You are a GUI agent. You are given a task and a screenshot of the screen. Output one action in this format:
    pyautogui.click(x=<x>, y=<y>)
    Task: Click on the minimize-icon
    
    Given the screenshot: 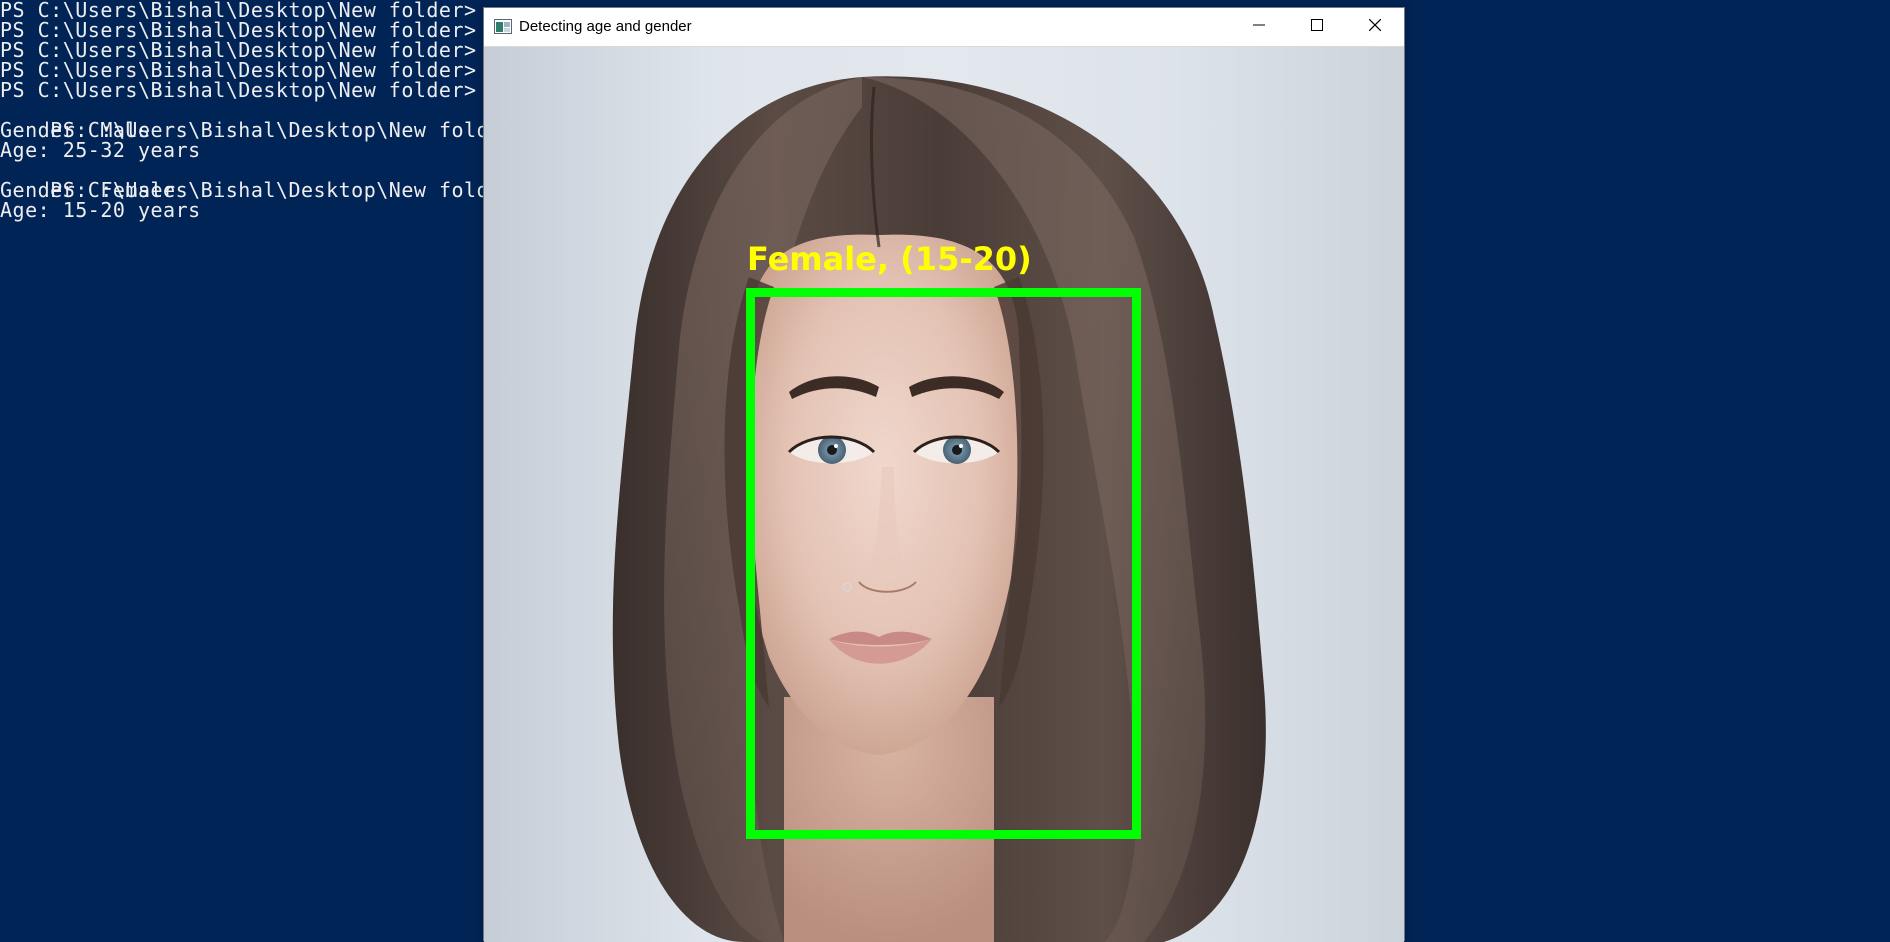 What is the action you would take?
    pyautogui.click(x=1259, y=27)
    